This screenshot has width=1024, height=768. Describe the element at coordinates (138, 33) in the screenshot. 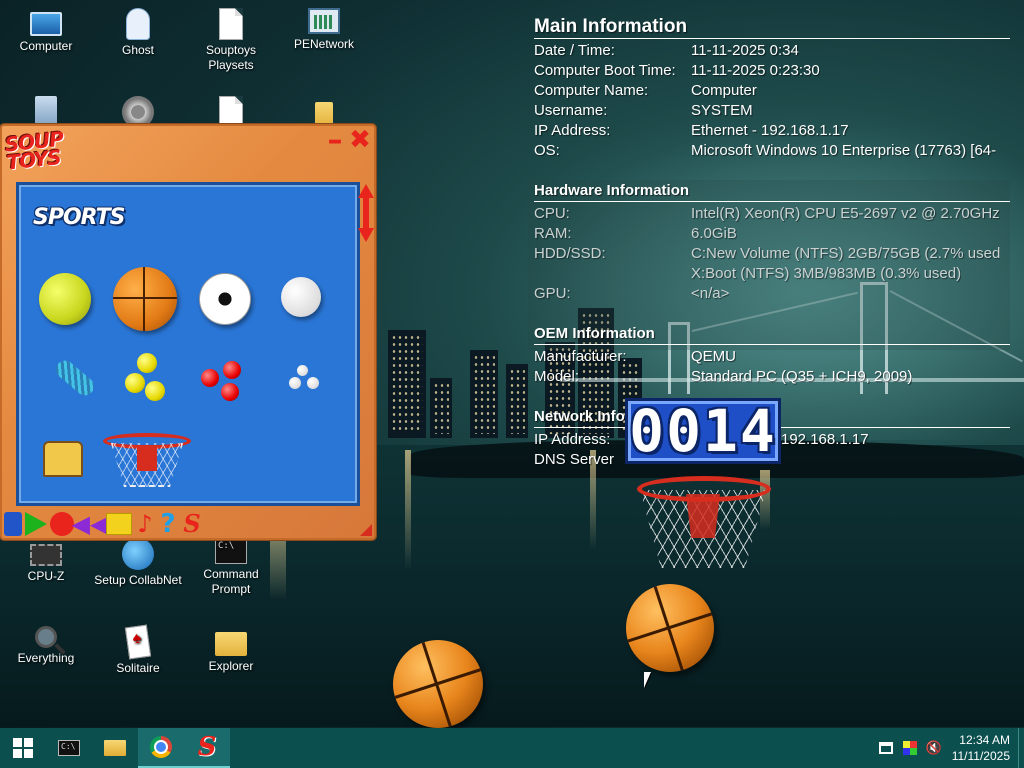

I see `desktop-icon-ghost: Ghost` at that location.